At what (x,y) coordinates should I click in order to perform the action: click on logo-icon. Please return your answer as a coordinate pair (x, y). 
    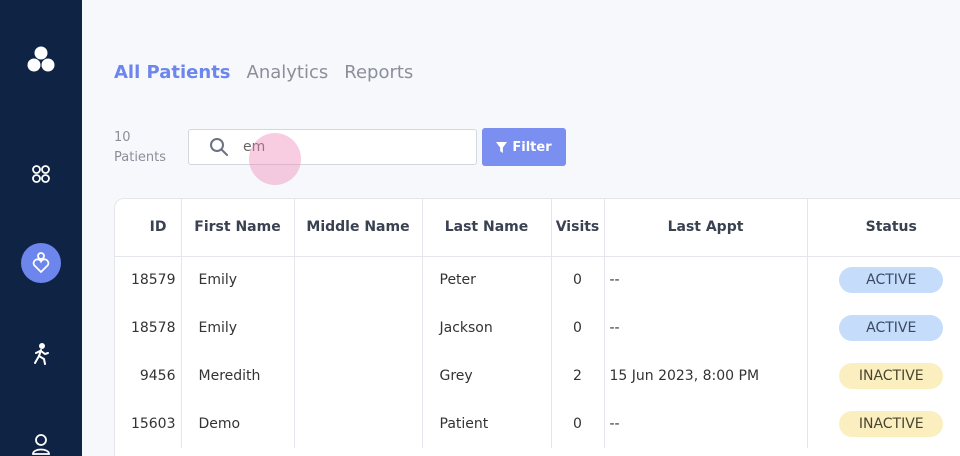
    Looking at the image, I should click on (41, 60).